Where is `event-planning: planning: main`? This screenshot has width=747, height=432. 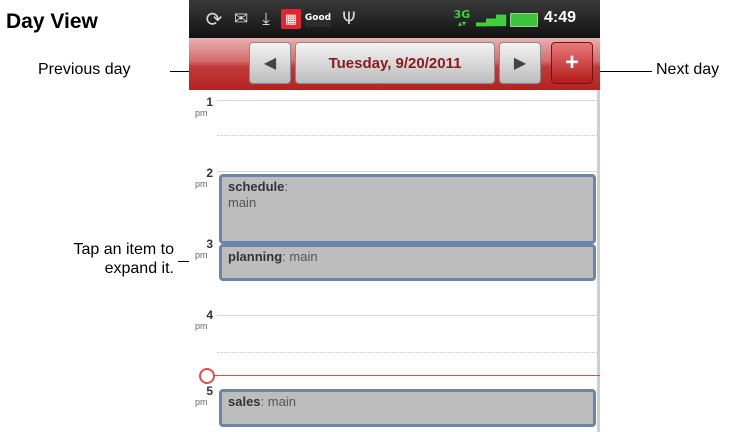
event-planning: planning: main is located at coordinates (407, 262).